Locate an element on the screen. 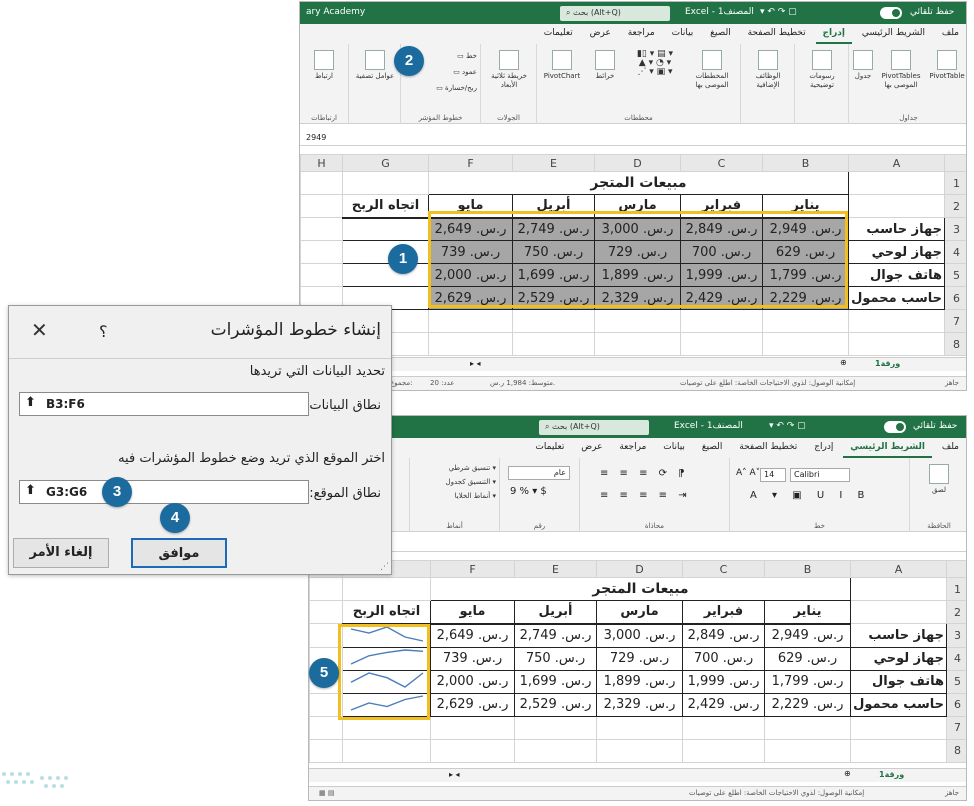  value-cell: ر.س. 2,000 is located at coordinates (472, 681).